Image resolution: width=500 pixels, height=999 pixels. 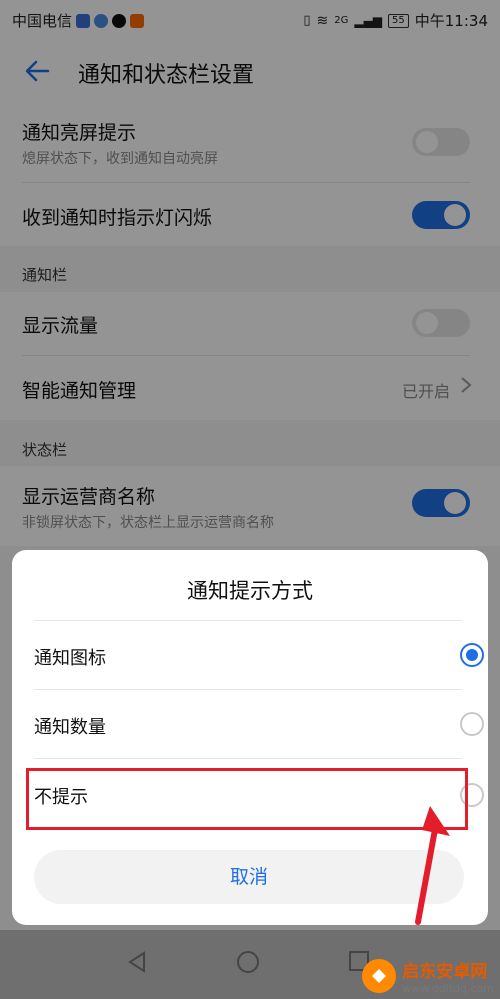 What do you see at coordinates (472, 724) in the screenshot?
I see `radio-unselected-icon` at bounding box center [472, 724].